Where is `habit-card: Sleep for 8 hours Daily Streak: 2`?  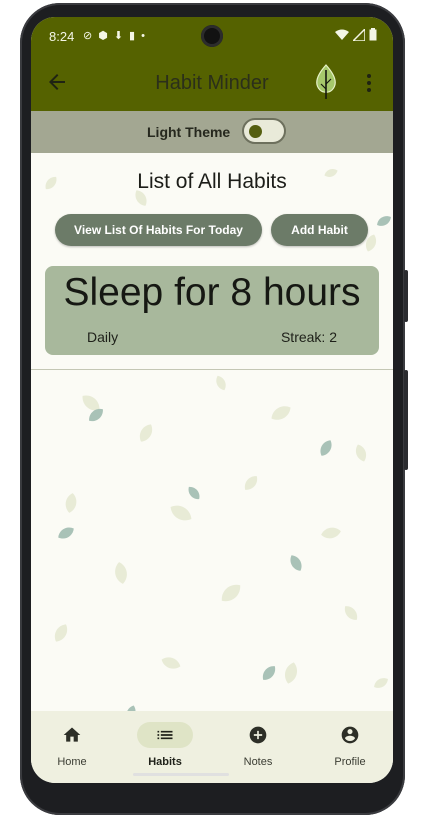
habit-card: Sleep for 8 hours Daily Streak: 2 is located at coordinates (212, 310).